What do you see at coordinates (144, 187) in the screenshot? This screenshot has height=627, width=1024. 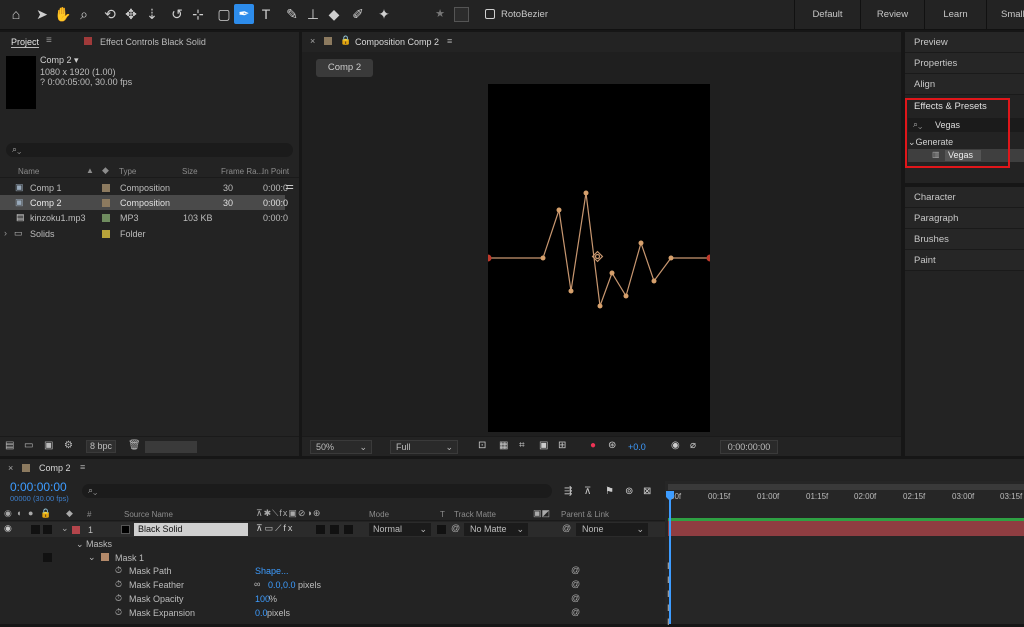 I see `project-row: ▣ Comp 1 Composition 30 0:00:0` at bounding box center [144, 187].